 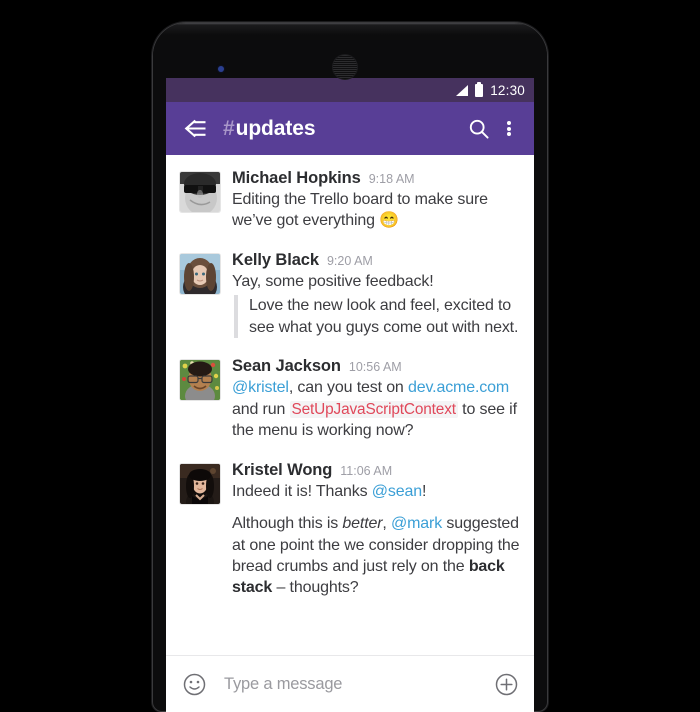 What do you see at coordinates (200, 483) in the screenshot?
I see `avatar-kristel-wong` at bounding box center [200, 483].